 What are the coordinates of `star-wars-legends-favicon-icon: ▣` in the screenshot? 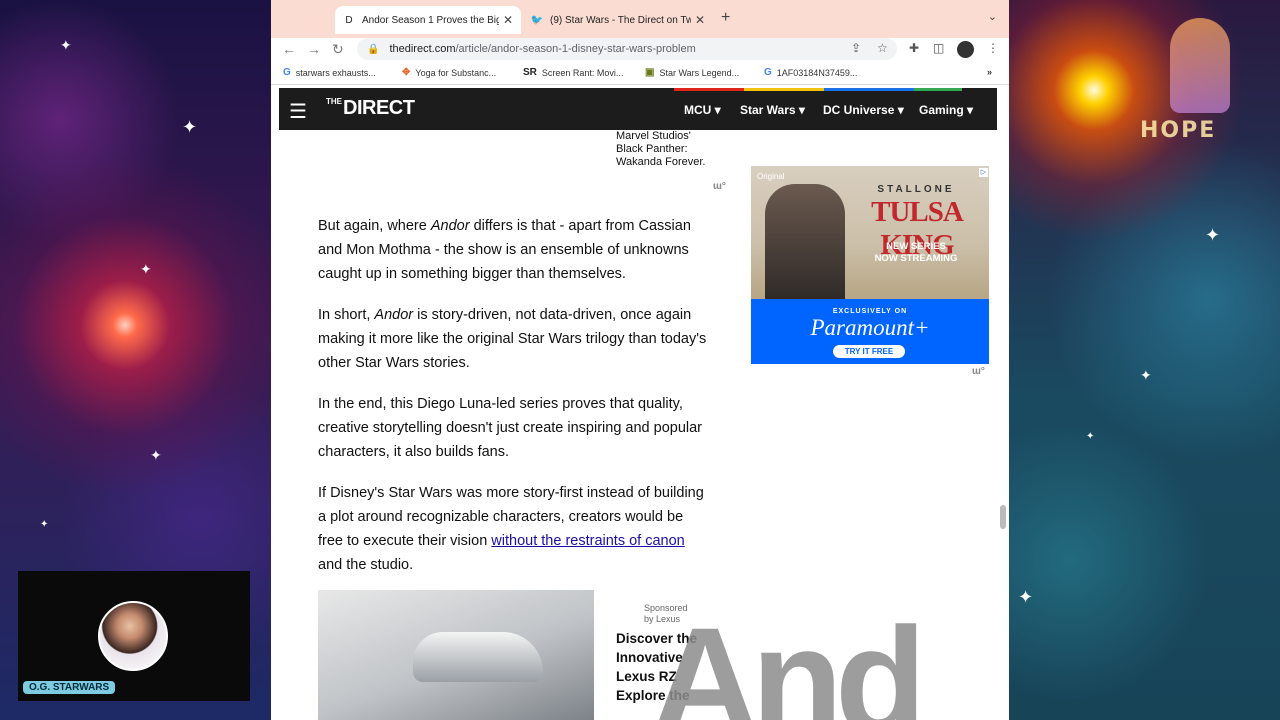 It's located at (650, 72).